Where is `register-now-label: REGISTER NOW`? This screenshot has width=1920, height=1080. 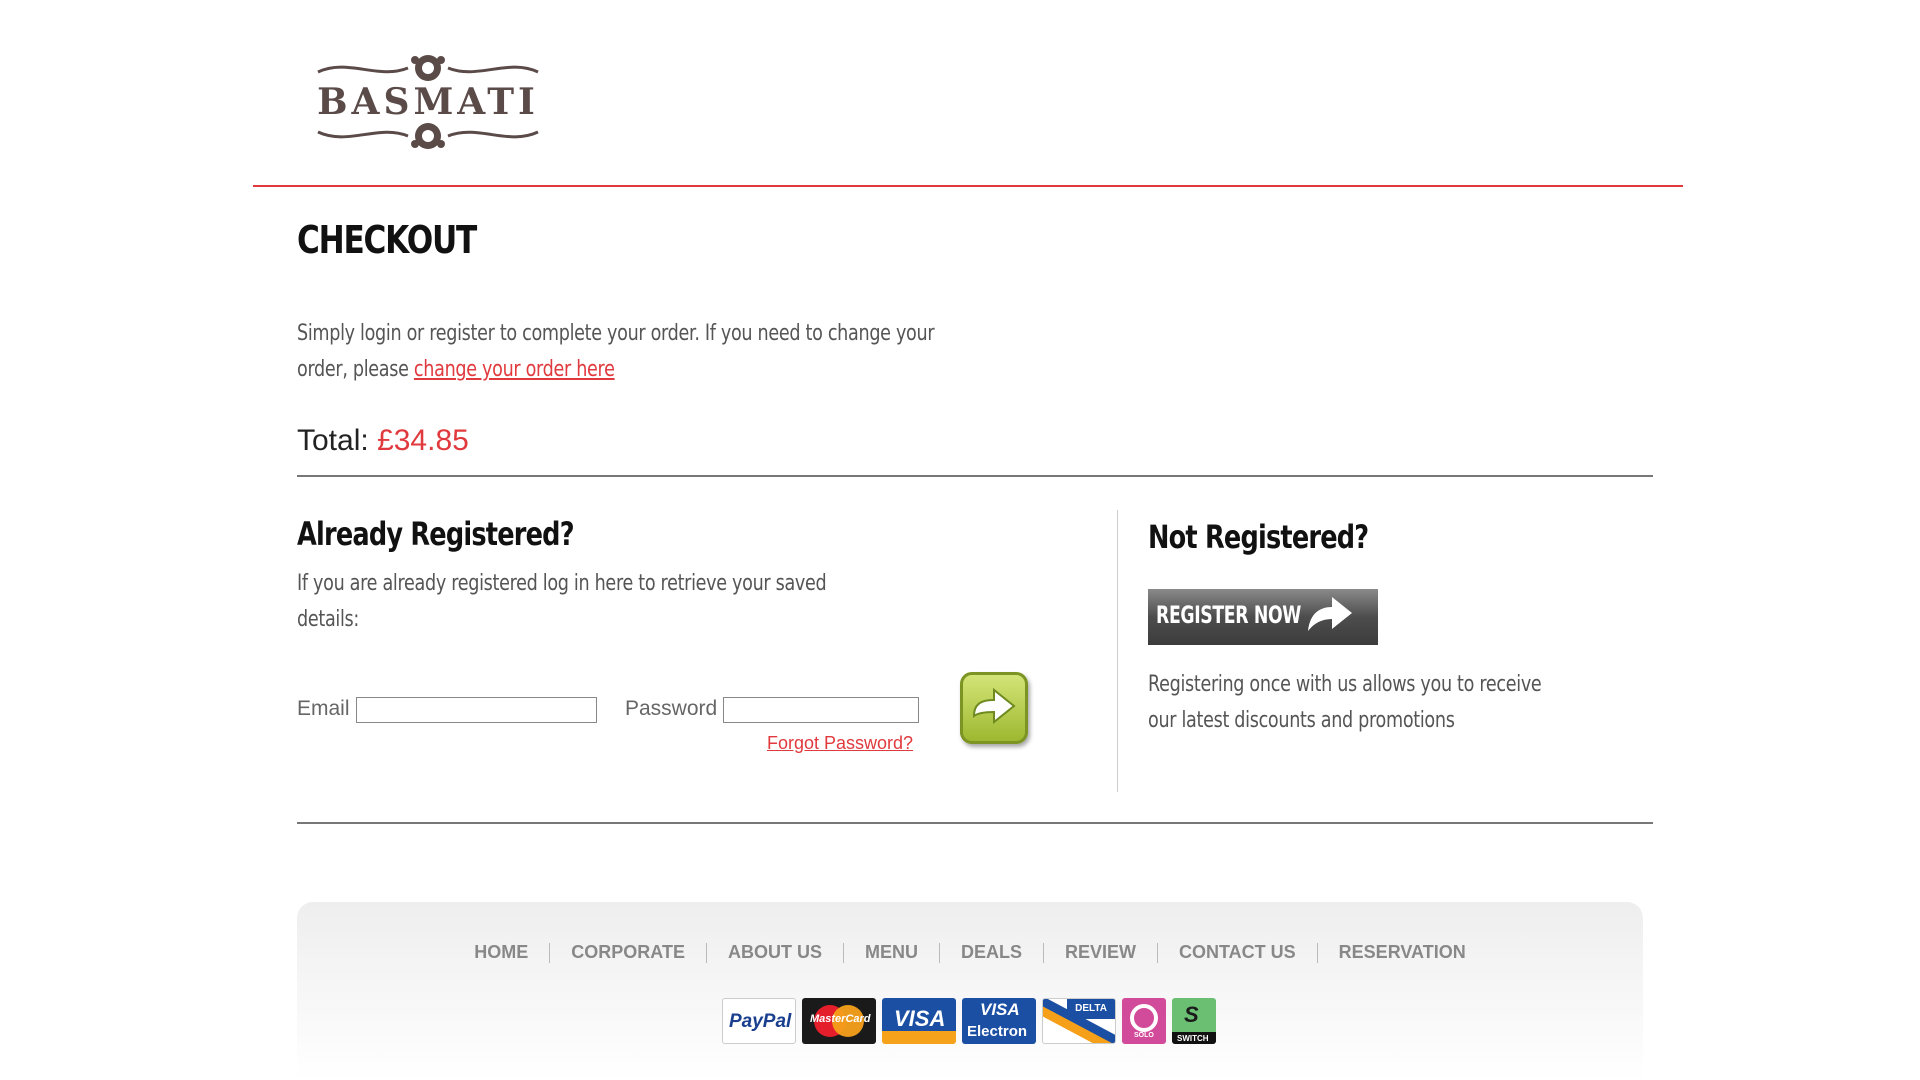 register-now-label: REGISTER NOW is located at coordinates (1228, 615).